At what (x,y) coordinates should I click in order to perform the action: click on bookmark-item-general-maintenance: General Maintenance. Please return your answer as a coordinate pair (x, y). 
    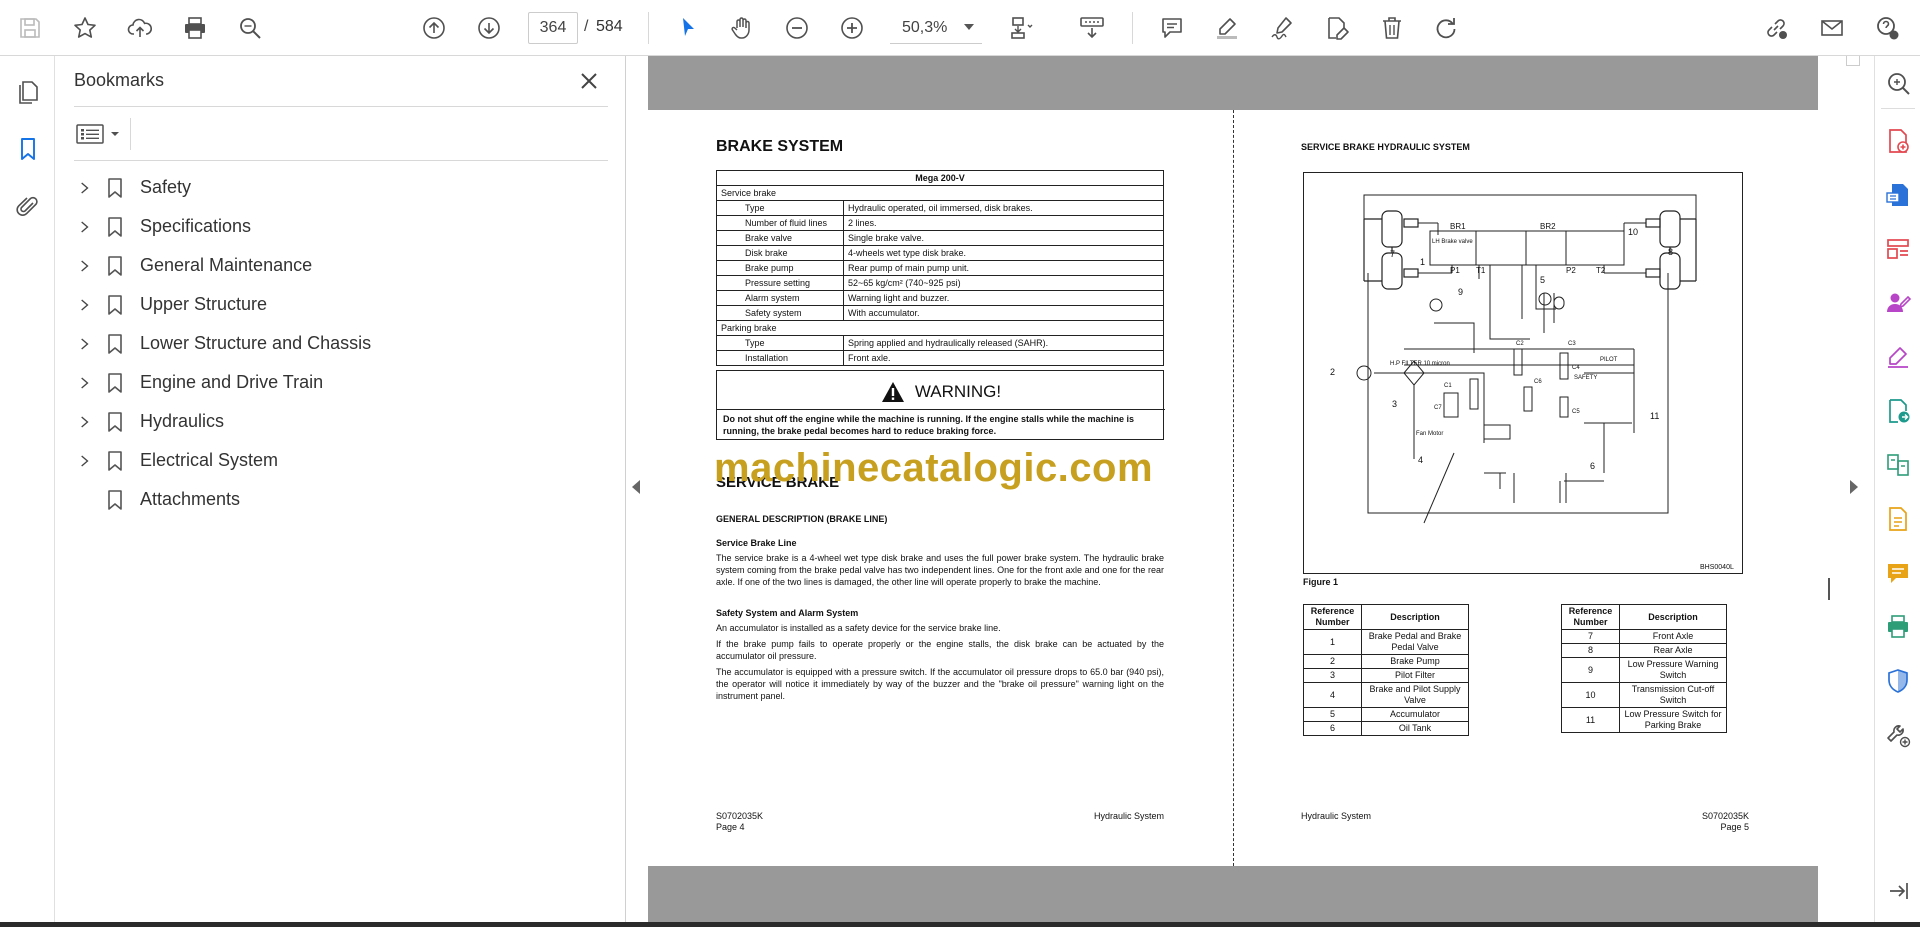
    Looking at the image, I should click on (340, 265).